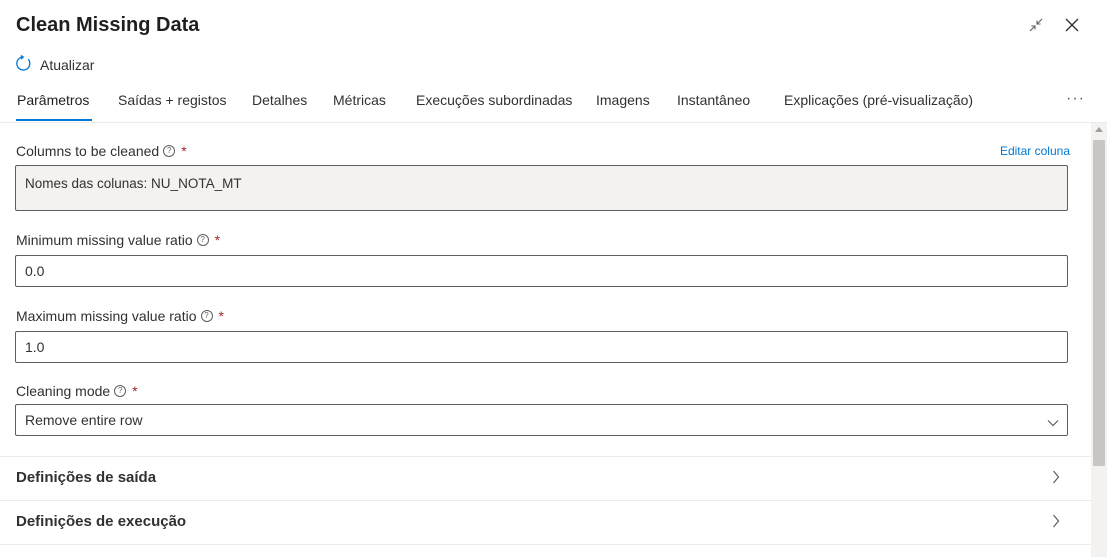 The height and width of the screenshot is (557, 1107). What do you see at coordinates (77, 391) in the screenshot?
I see `cleaning-mode-label: Cleaning mode ? *` at bounding box center [77, 391].